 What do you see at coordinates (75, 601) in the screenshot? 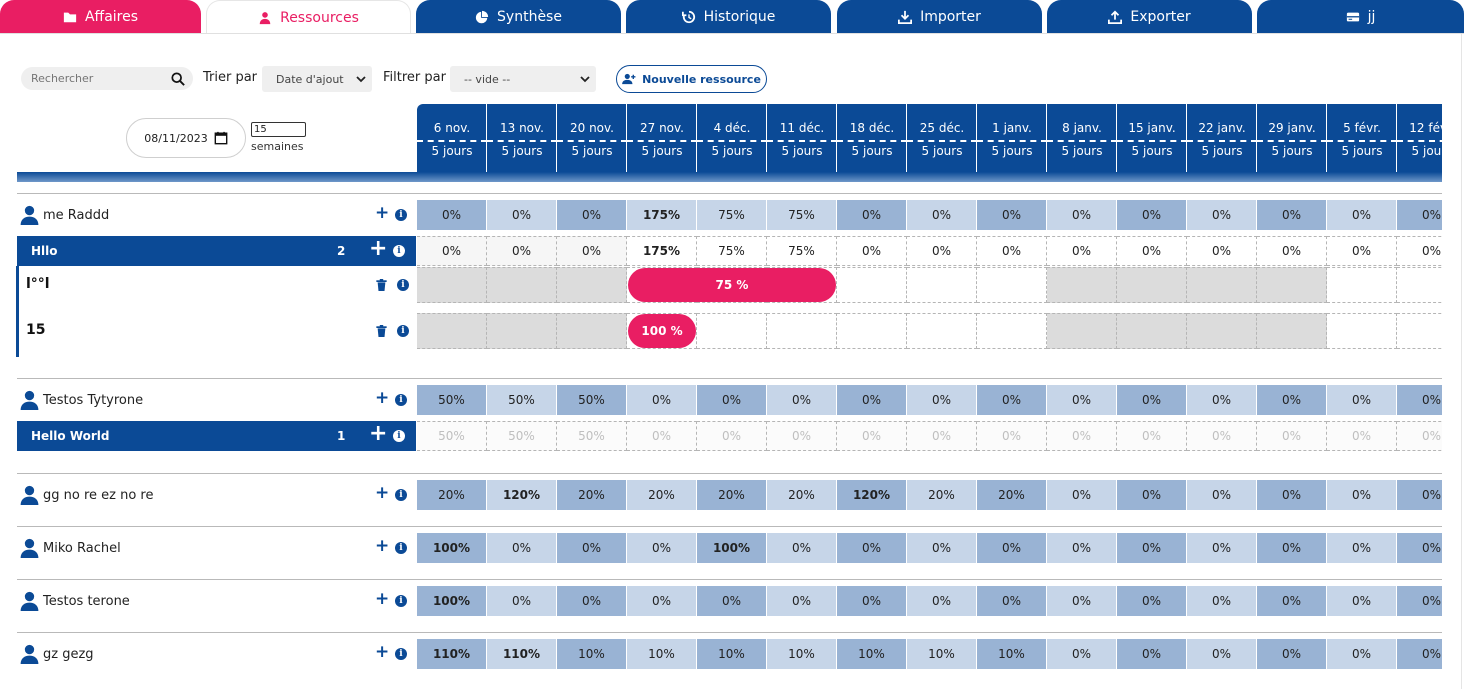
I see `resource-name: Testos terone` at bounding box center [75, 601].